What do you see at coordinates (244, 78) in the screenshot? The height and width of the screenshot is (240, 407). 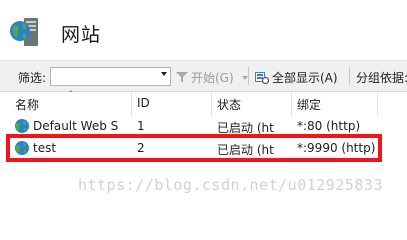 I see `start-dropdown-icon` at bounding box center [244, 78].